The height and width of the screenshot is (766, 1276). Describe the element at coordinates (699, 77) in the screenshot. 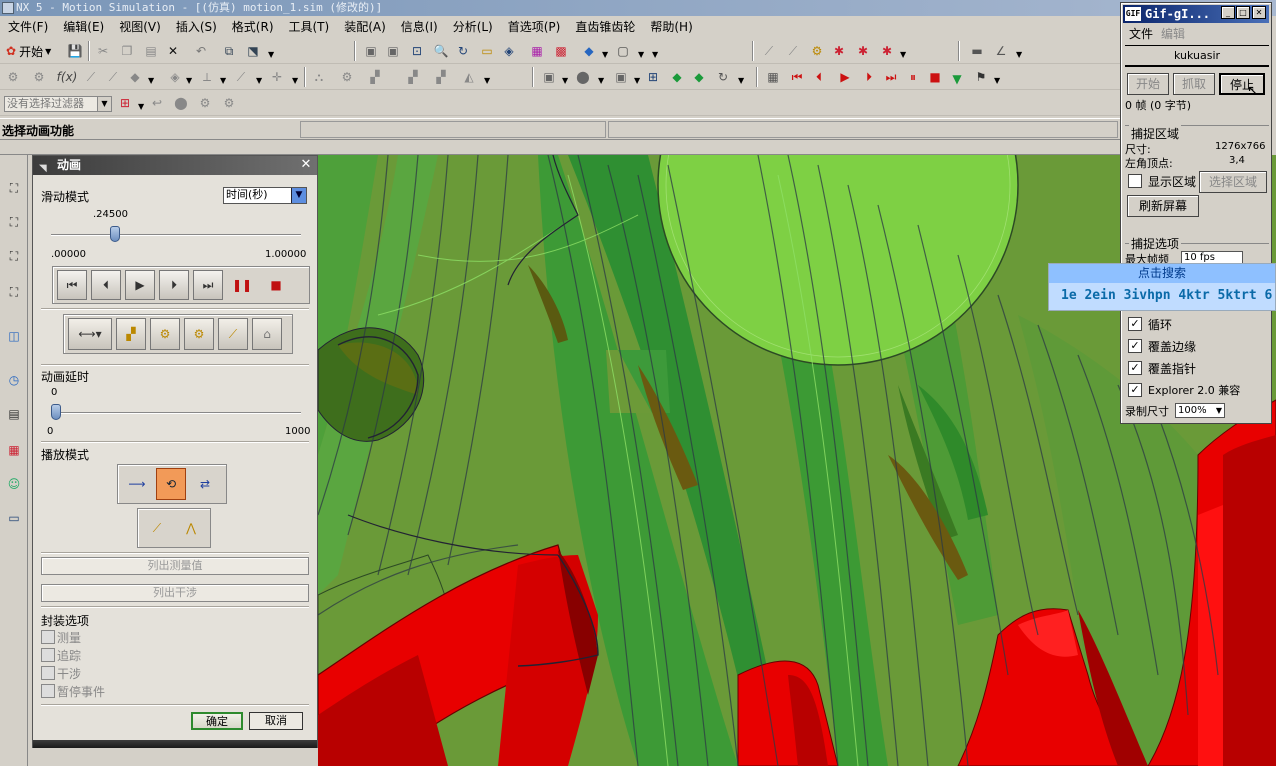

I see `arrow-right-icon: ◆` at that location.